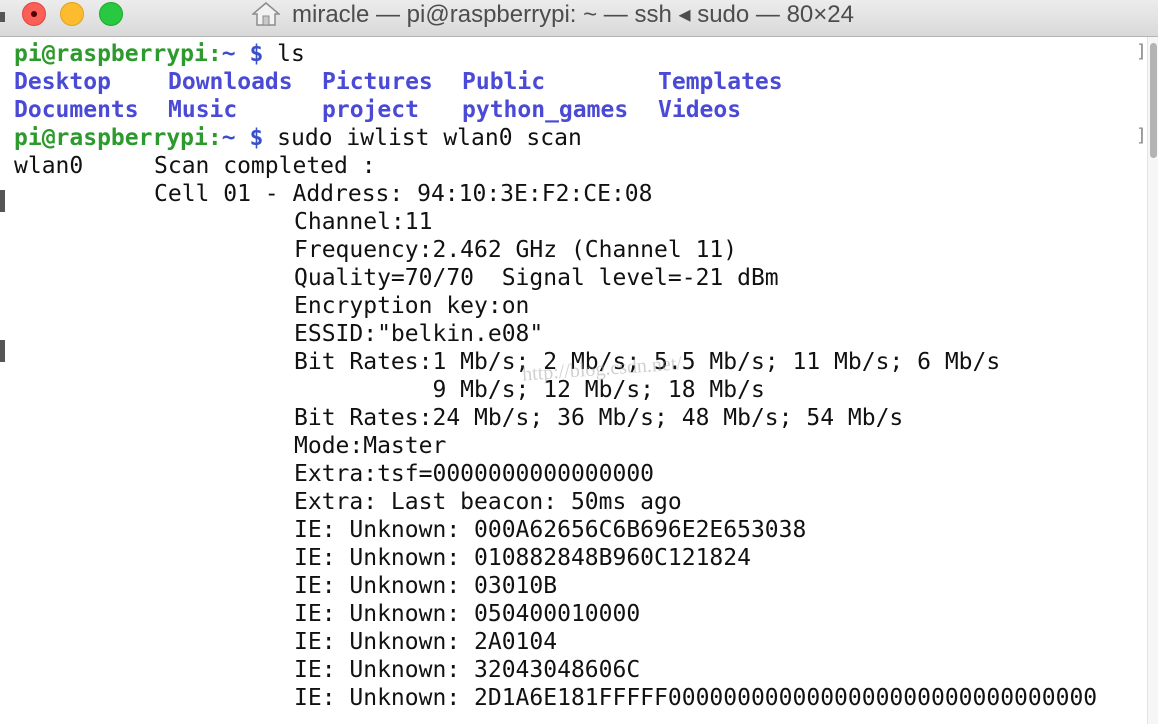 Image resolution: width=1158 pixels, height=724 pixels. I want to click on scan-detail-line: Quality=70/70 Signal level=-21 dBm, so click(536, 278).